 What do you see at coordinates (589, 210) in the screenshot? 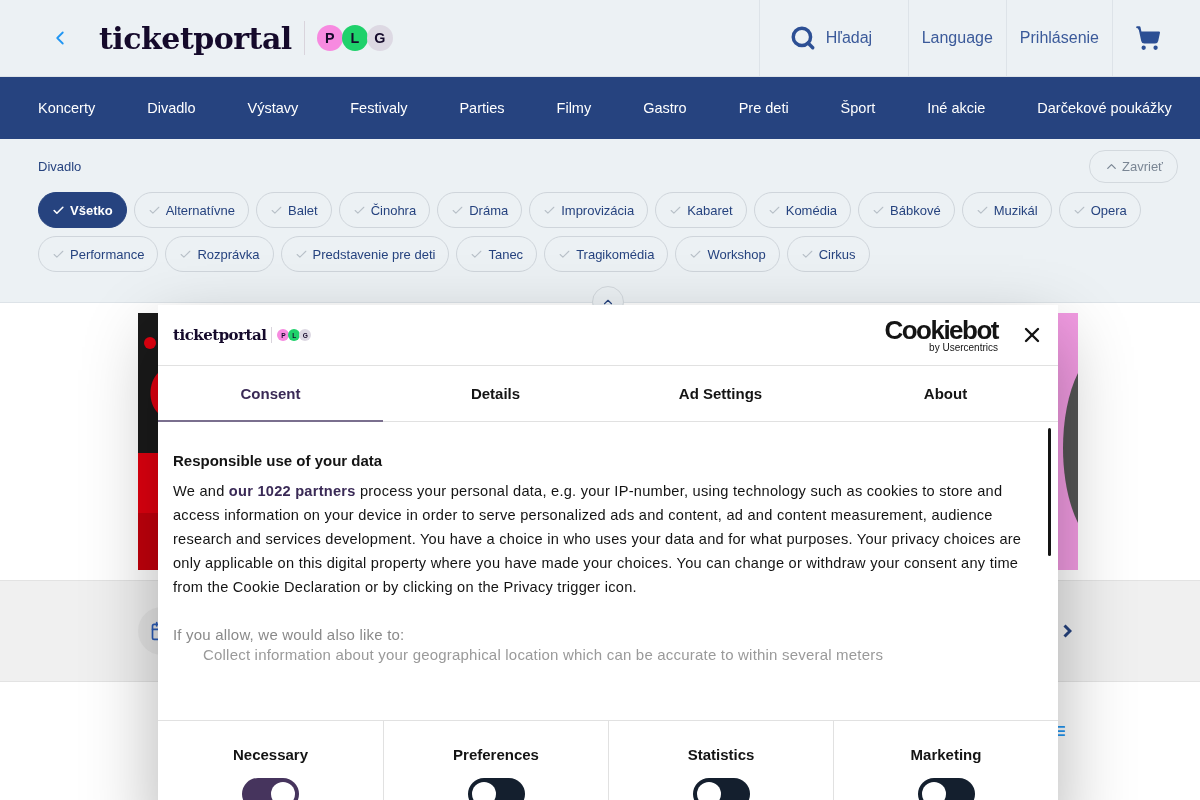
I see `filter-chip: Improvizácia` at bounding box center [589, 210].